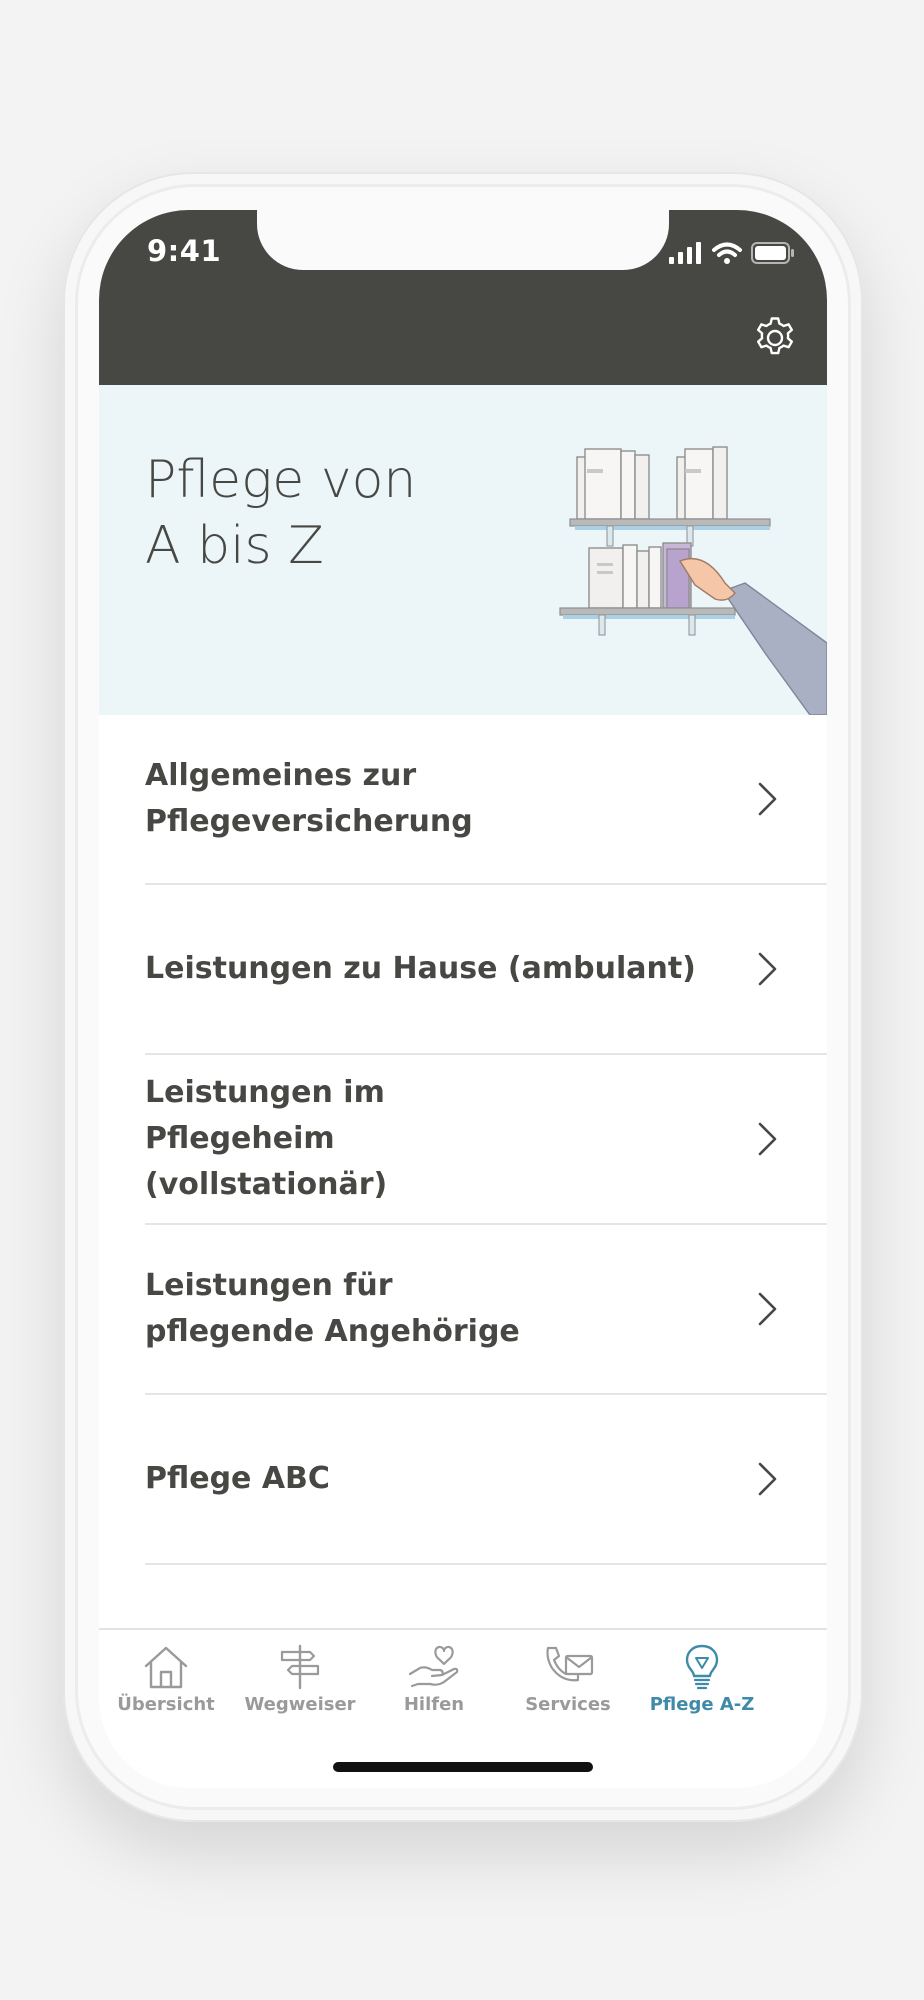 This screenshot has height=2000, width=924. Describe the element at coordinates (310, 513) in the screenshot. I see `page-title: Pflege von A bis Z` at that location.